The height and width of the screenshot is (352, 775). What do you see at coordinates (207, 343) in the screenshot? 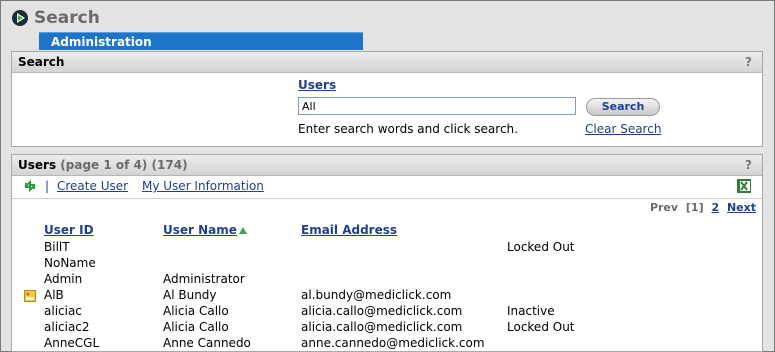
I see `cell-user-name: Anne Cannedo` at bounding box center [207, 343].